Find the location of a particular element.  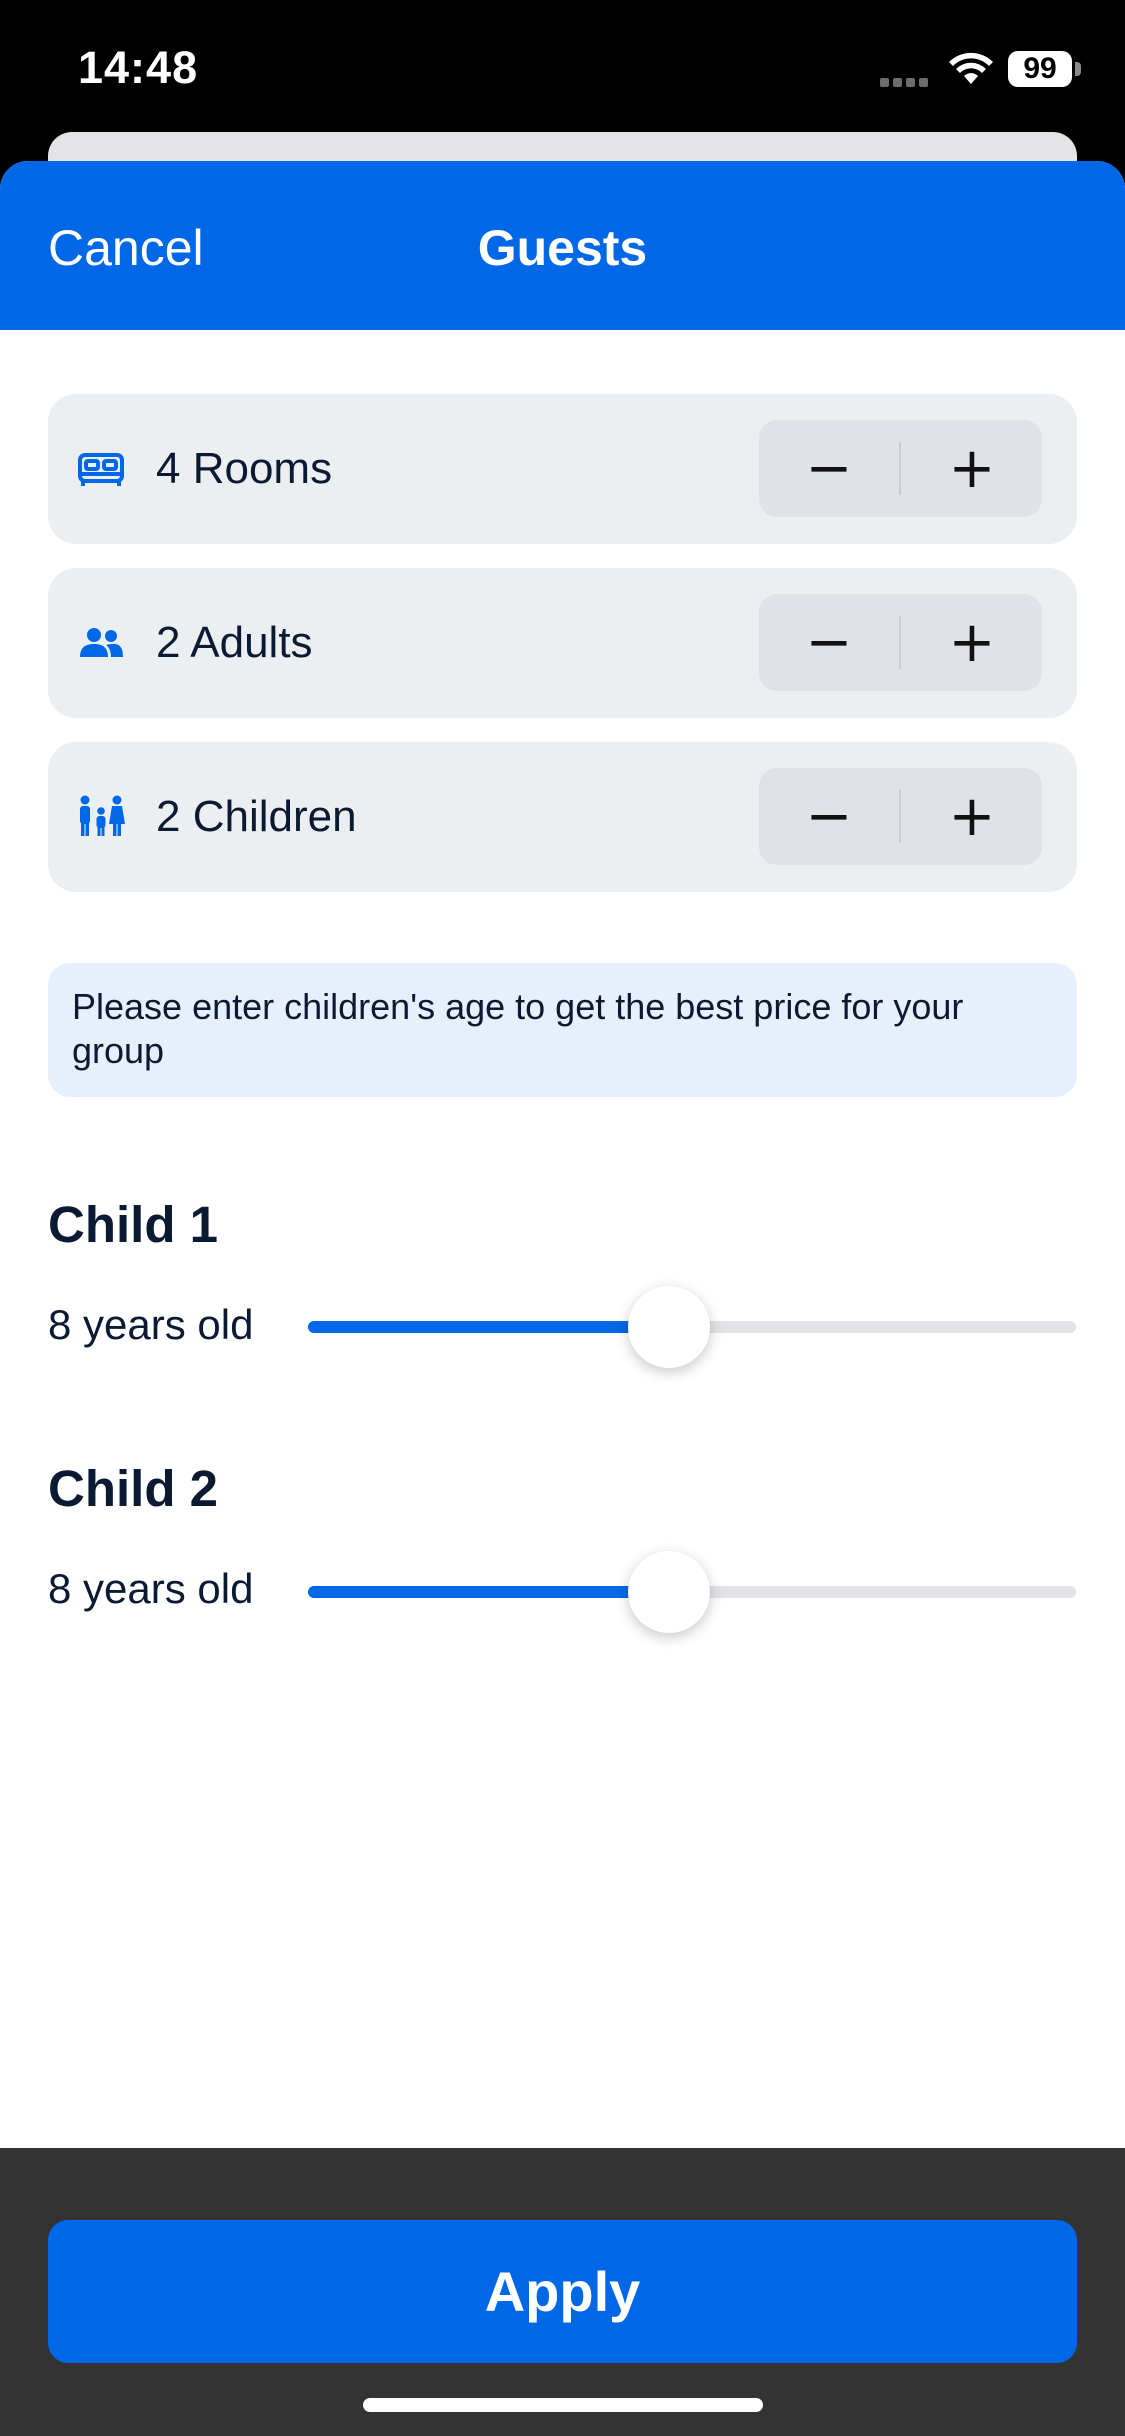

child-2-age-slider is located at coordinates (692, 1592).